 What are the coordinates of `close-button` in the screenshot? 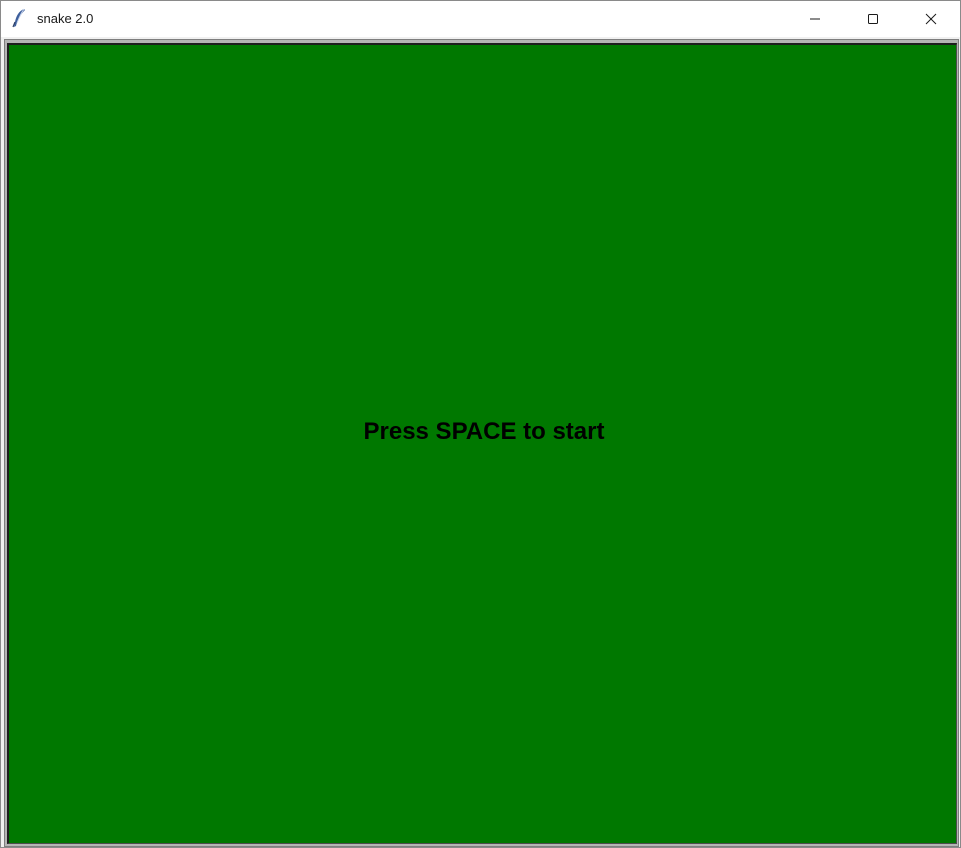 It's located at (931, 19).